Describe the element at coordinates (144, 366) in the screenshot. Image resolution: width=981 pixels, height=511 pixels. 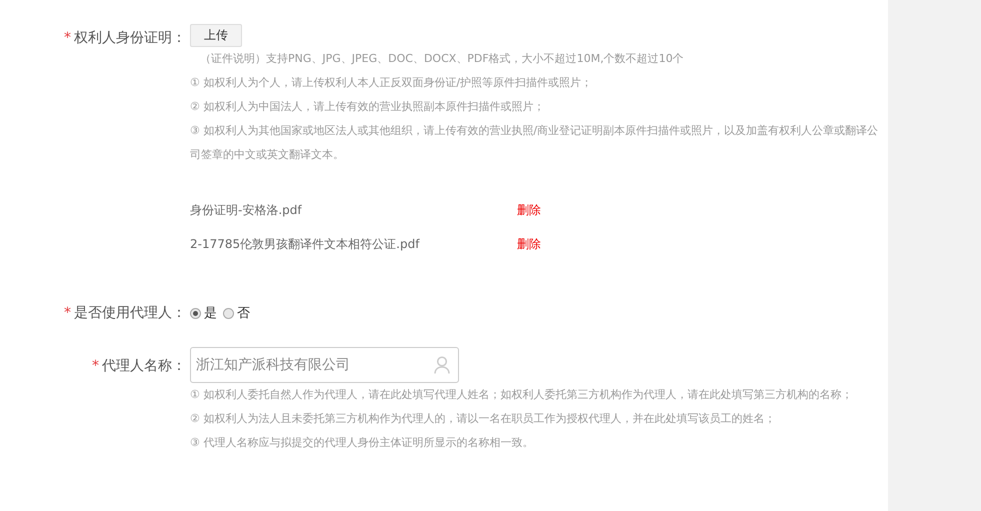
I see `field-label: 代理人名称：` at that location.